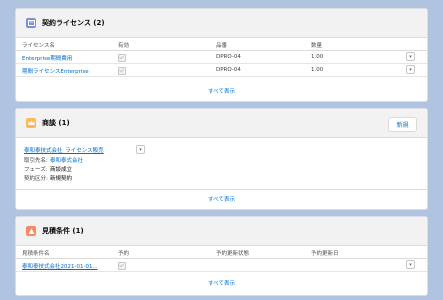  Describe the element at coordinates (122, 266) in the screenshot. I see `reservation-checkbox` at that location.